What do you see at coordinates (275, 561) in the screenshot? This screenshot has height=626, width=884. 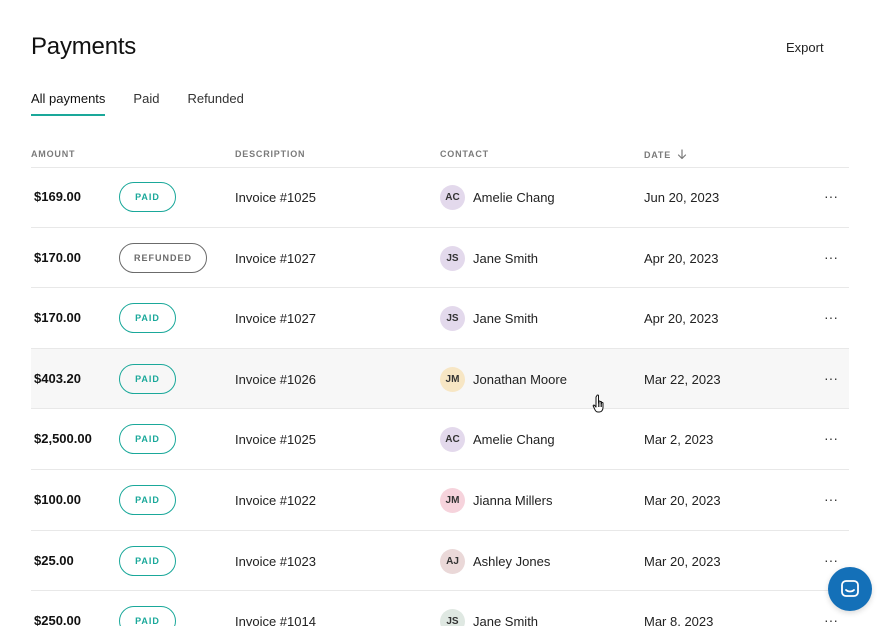 I see `payment-description: Invoice #1023` at bounding box center [275, 561].